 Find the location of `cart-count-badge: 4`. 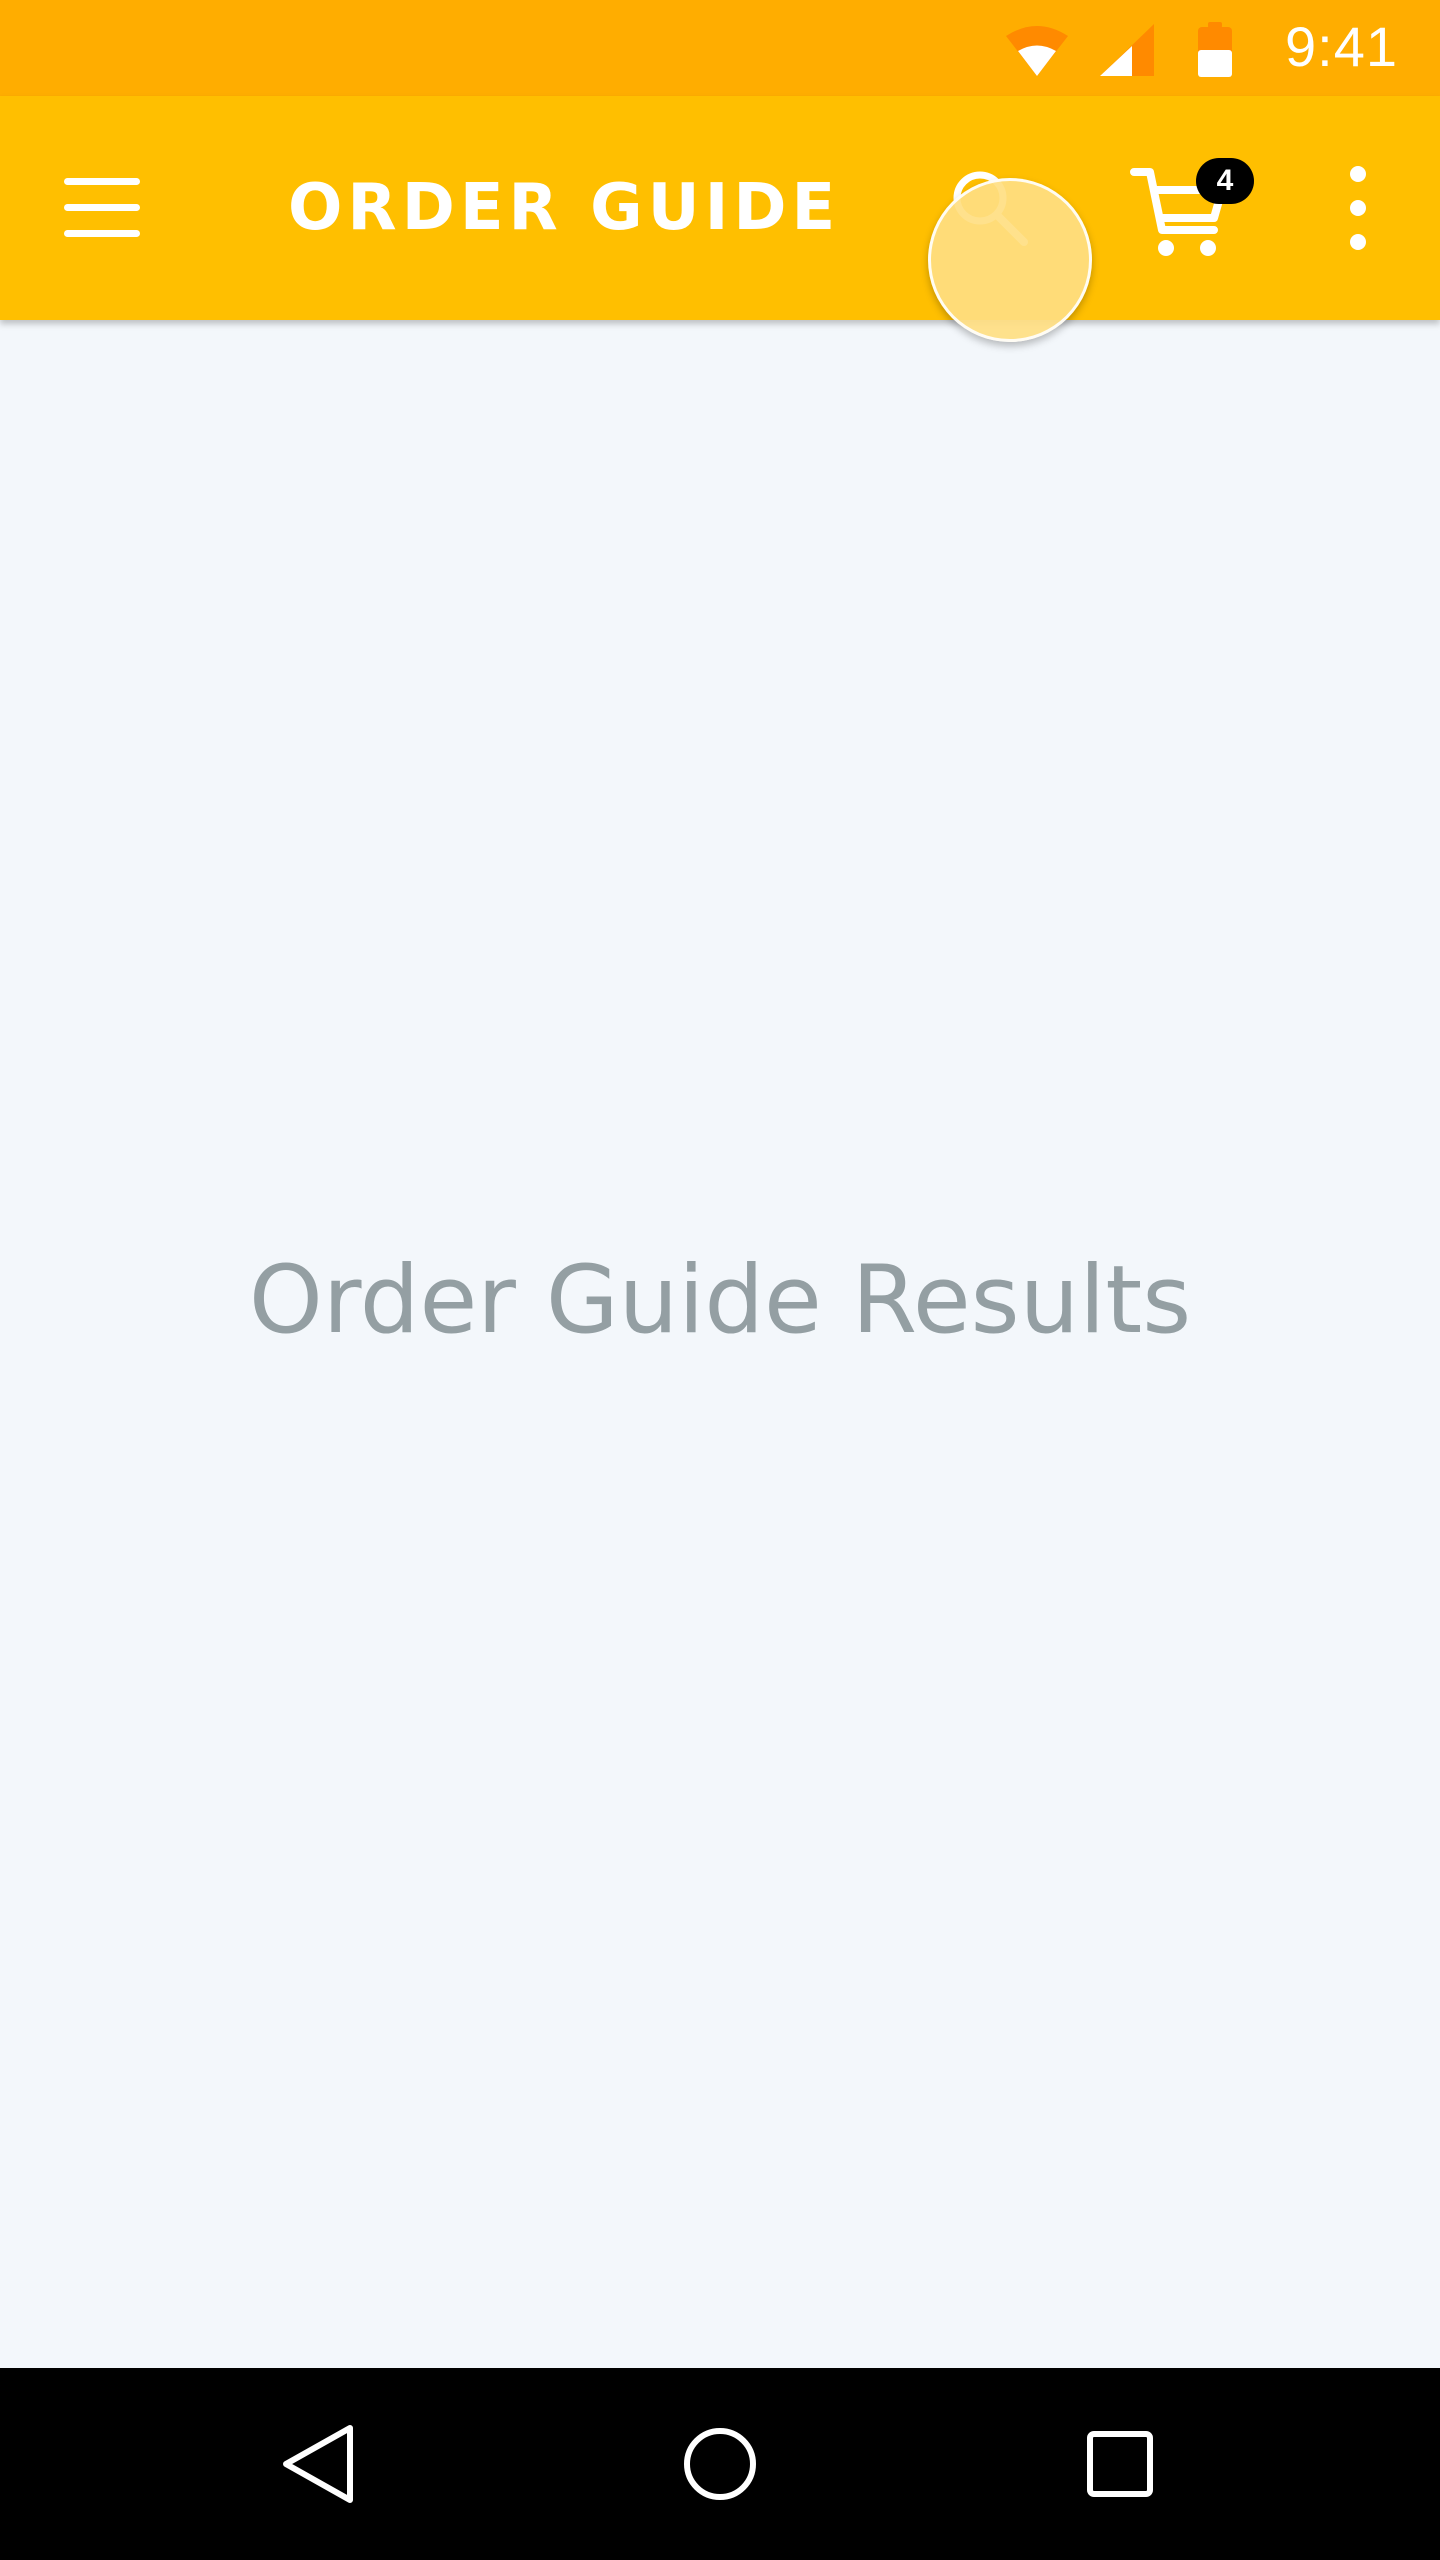

cart-count-badge: 4 is located at coordinates (1225, 181).